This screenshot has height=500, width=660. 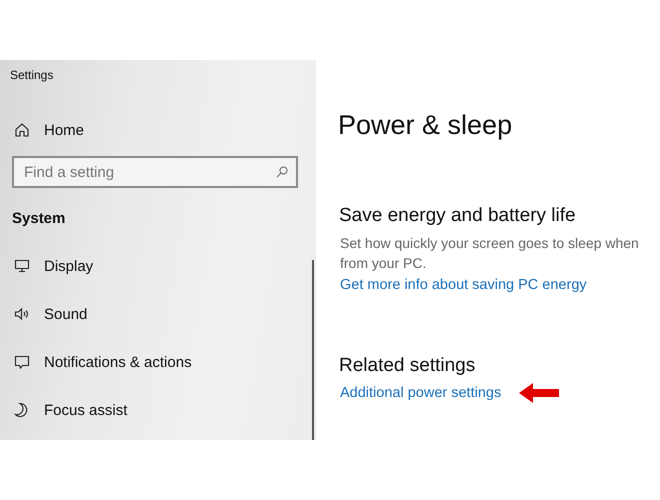 I want to click on message-icon, so click(x=22, y=362).